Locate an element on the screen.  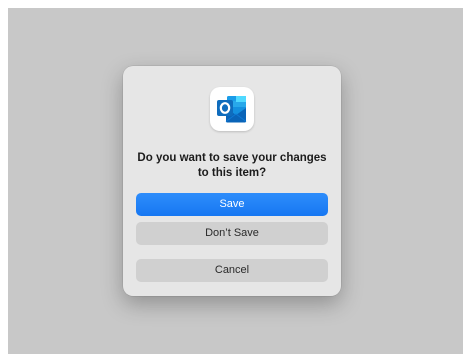
outlook-icon is located at coordinates (232, 109).